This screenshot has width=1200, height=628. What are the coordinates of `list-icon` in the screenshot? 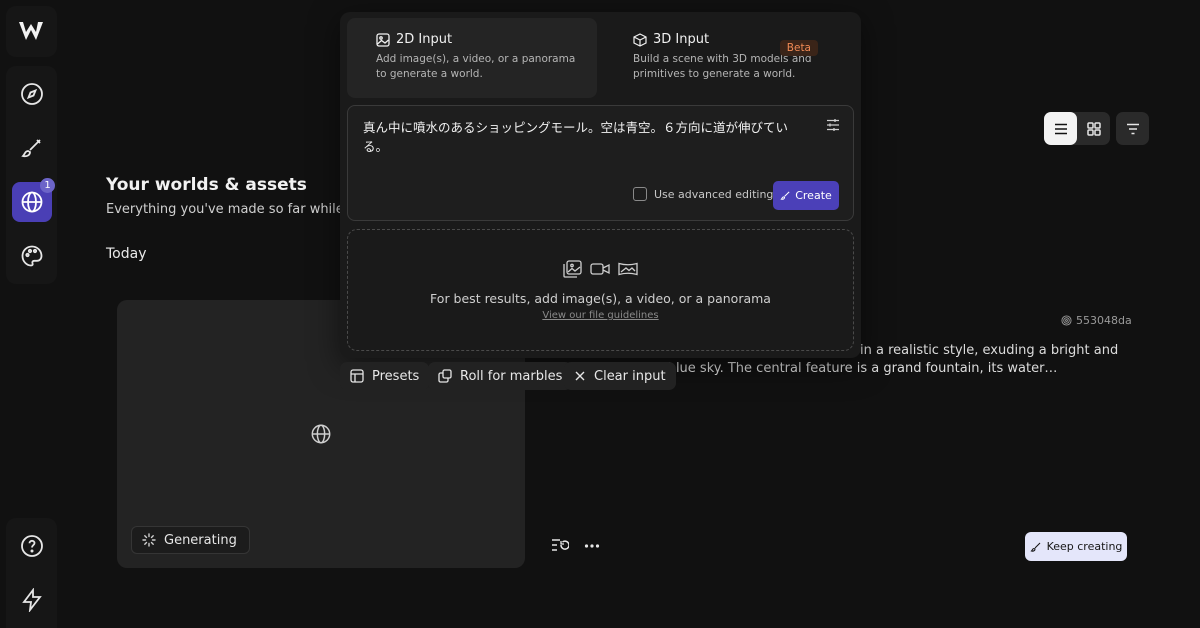 It's located at (1060, 128).